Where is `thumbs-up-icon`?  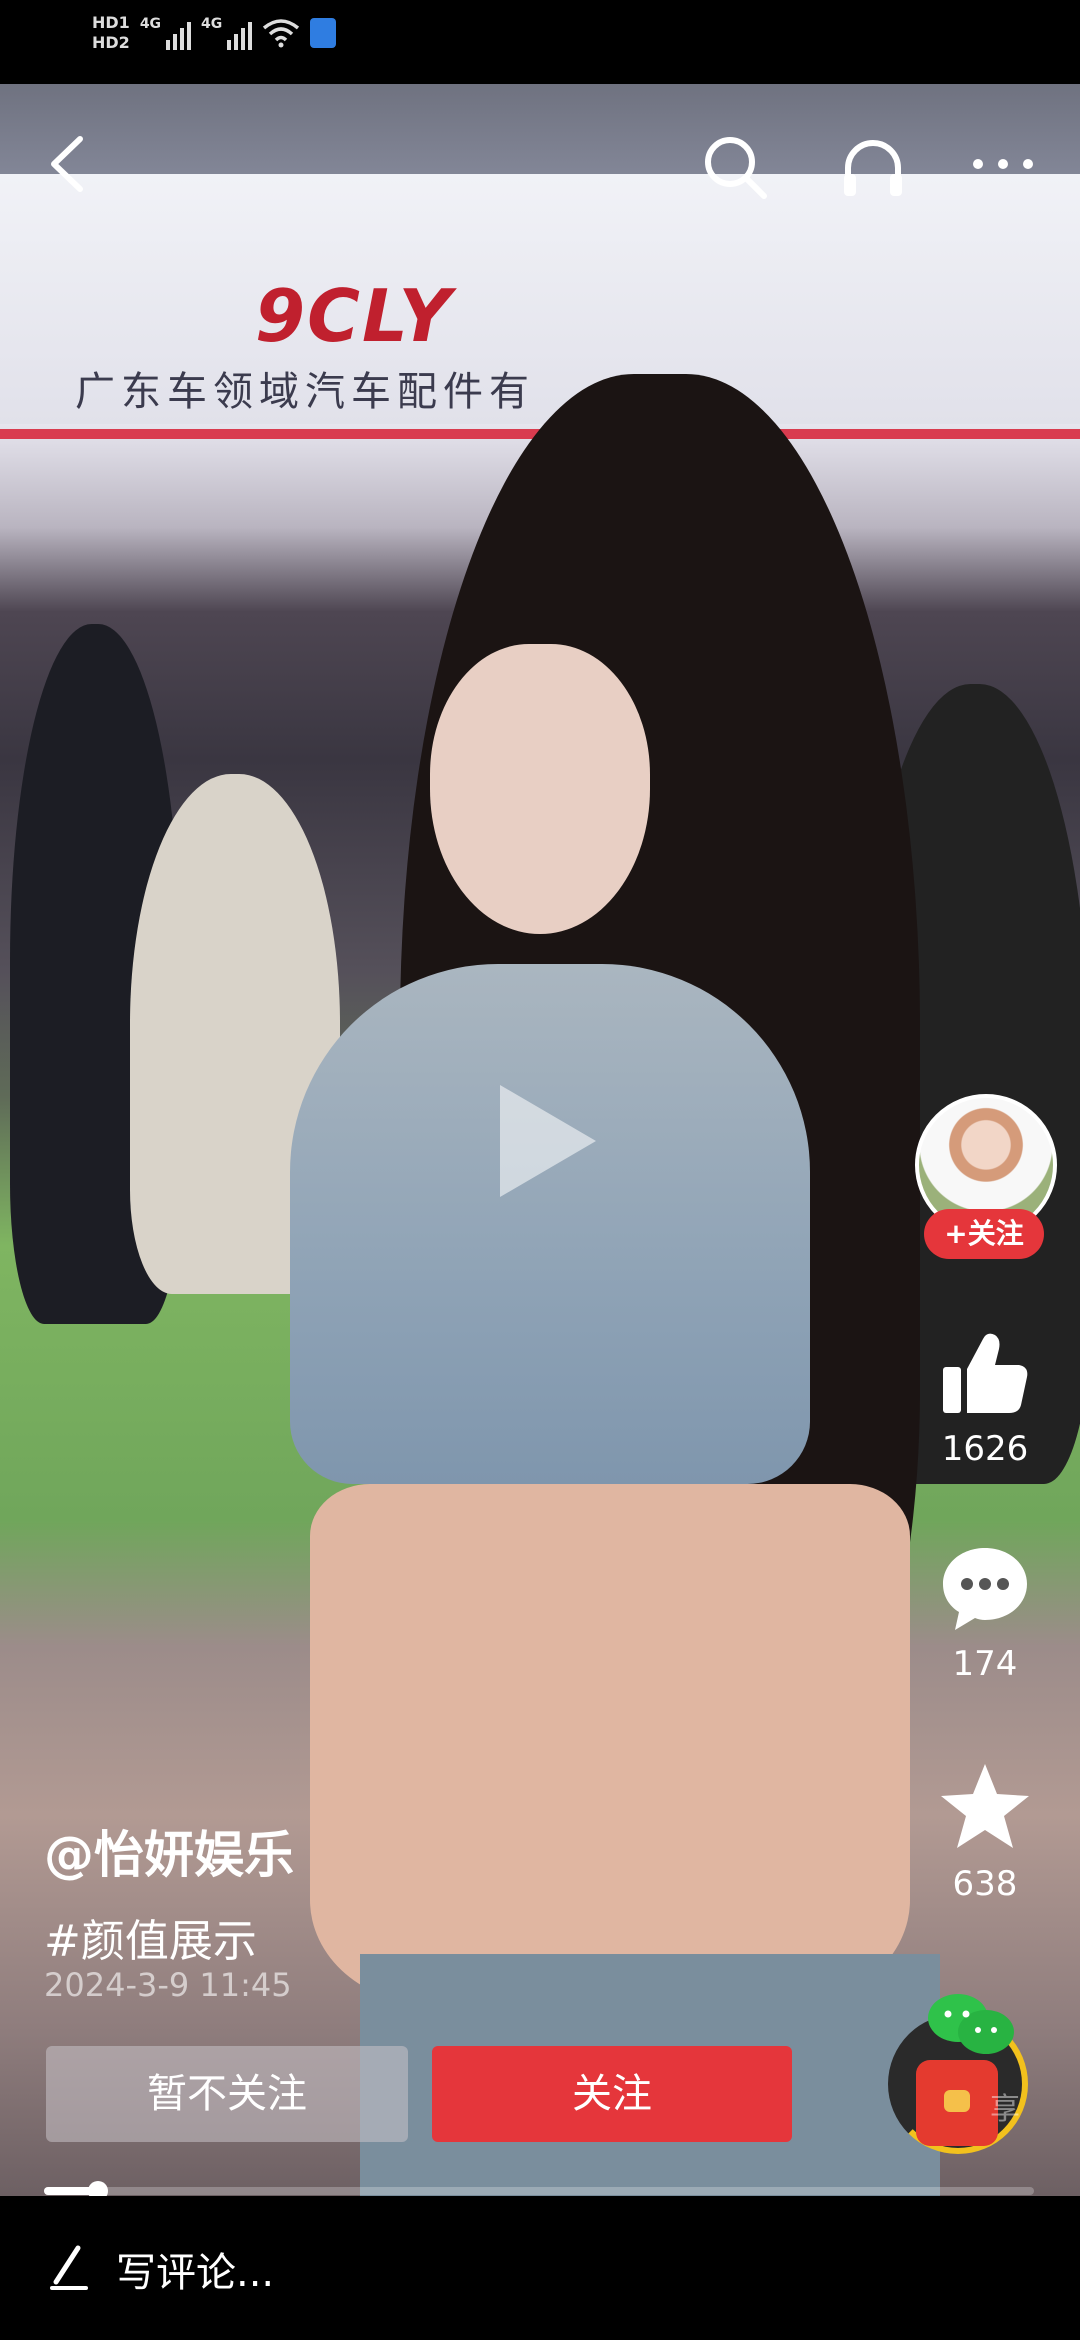 thumbs-up-icon is located at coordinates (985, 1373).